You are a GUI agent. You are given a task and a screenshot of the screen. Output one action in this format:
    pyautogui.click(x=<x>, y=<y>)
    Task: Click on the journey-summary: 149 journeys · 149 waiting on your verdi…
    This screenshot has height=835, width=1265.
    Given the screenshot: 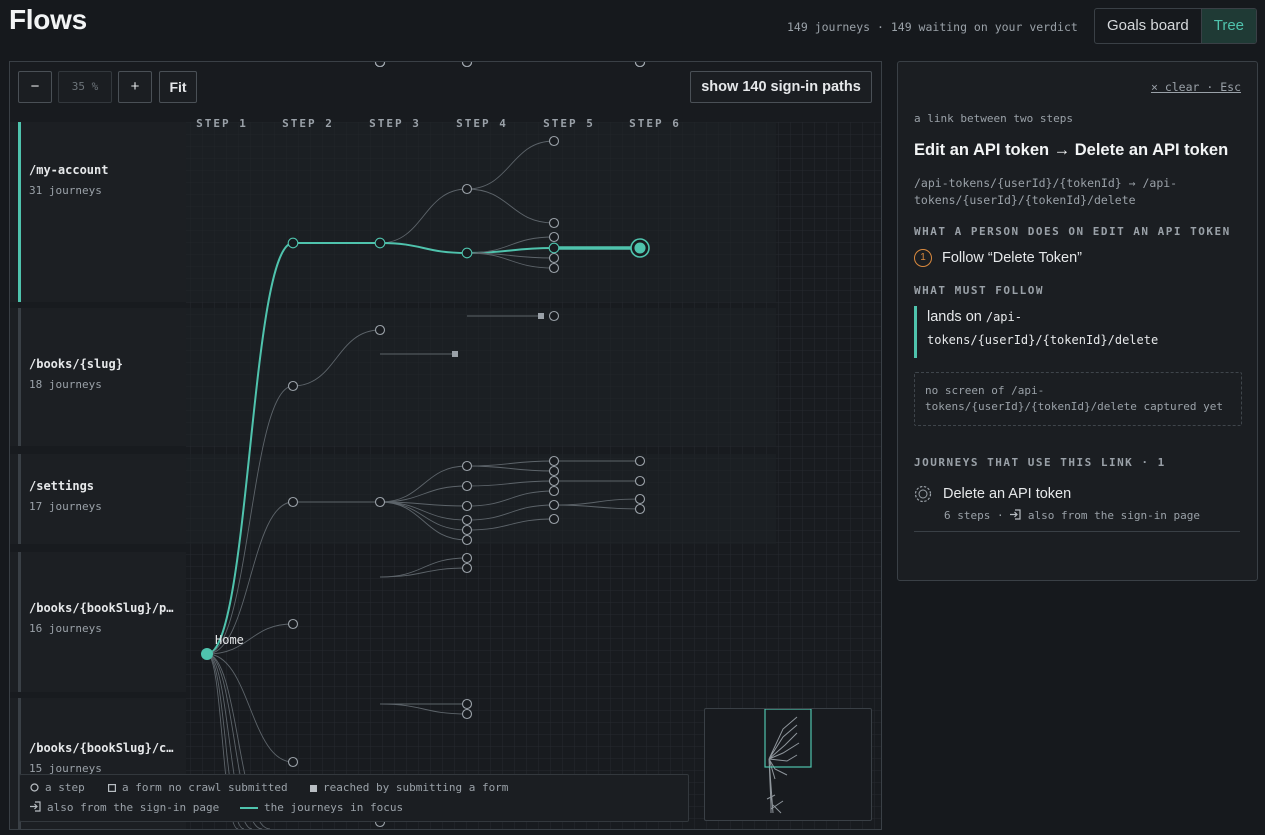 What is the action you would take?
    pyautogui.click(x=932, y=27)
    